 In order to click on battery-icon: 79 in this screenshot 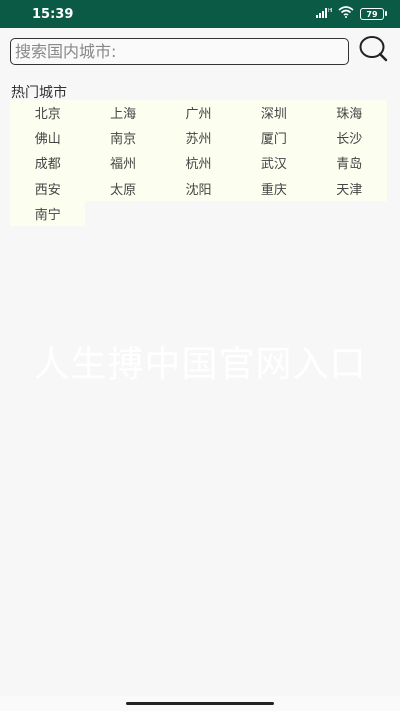, I will do `click(373, 14)`.